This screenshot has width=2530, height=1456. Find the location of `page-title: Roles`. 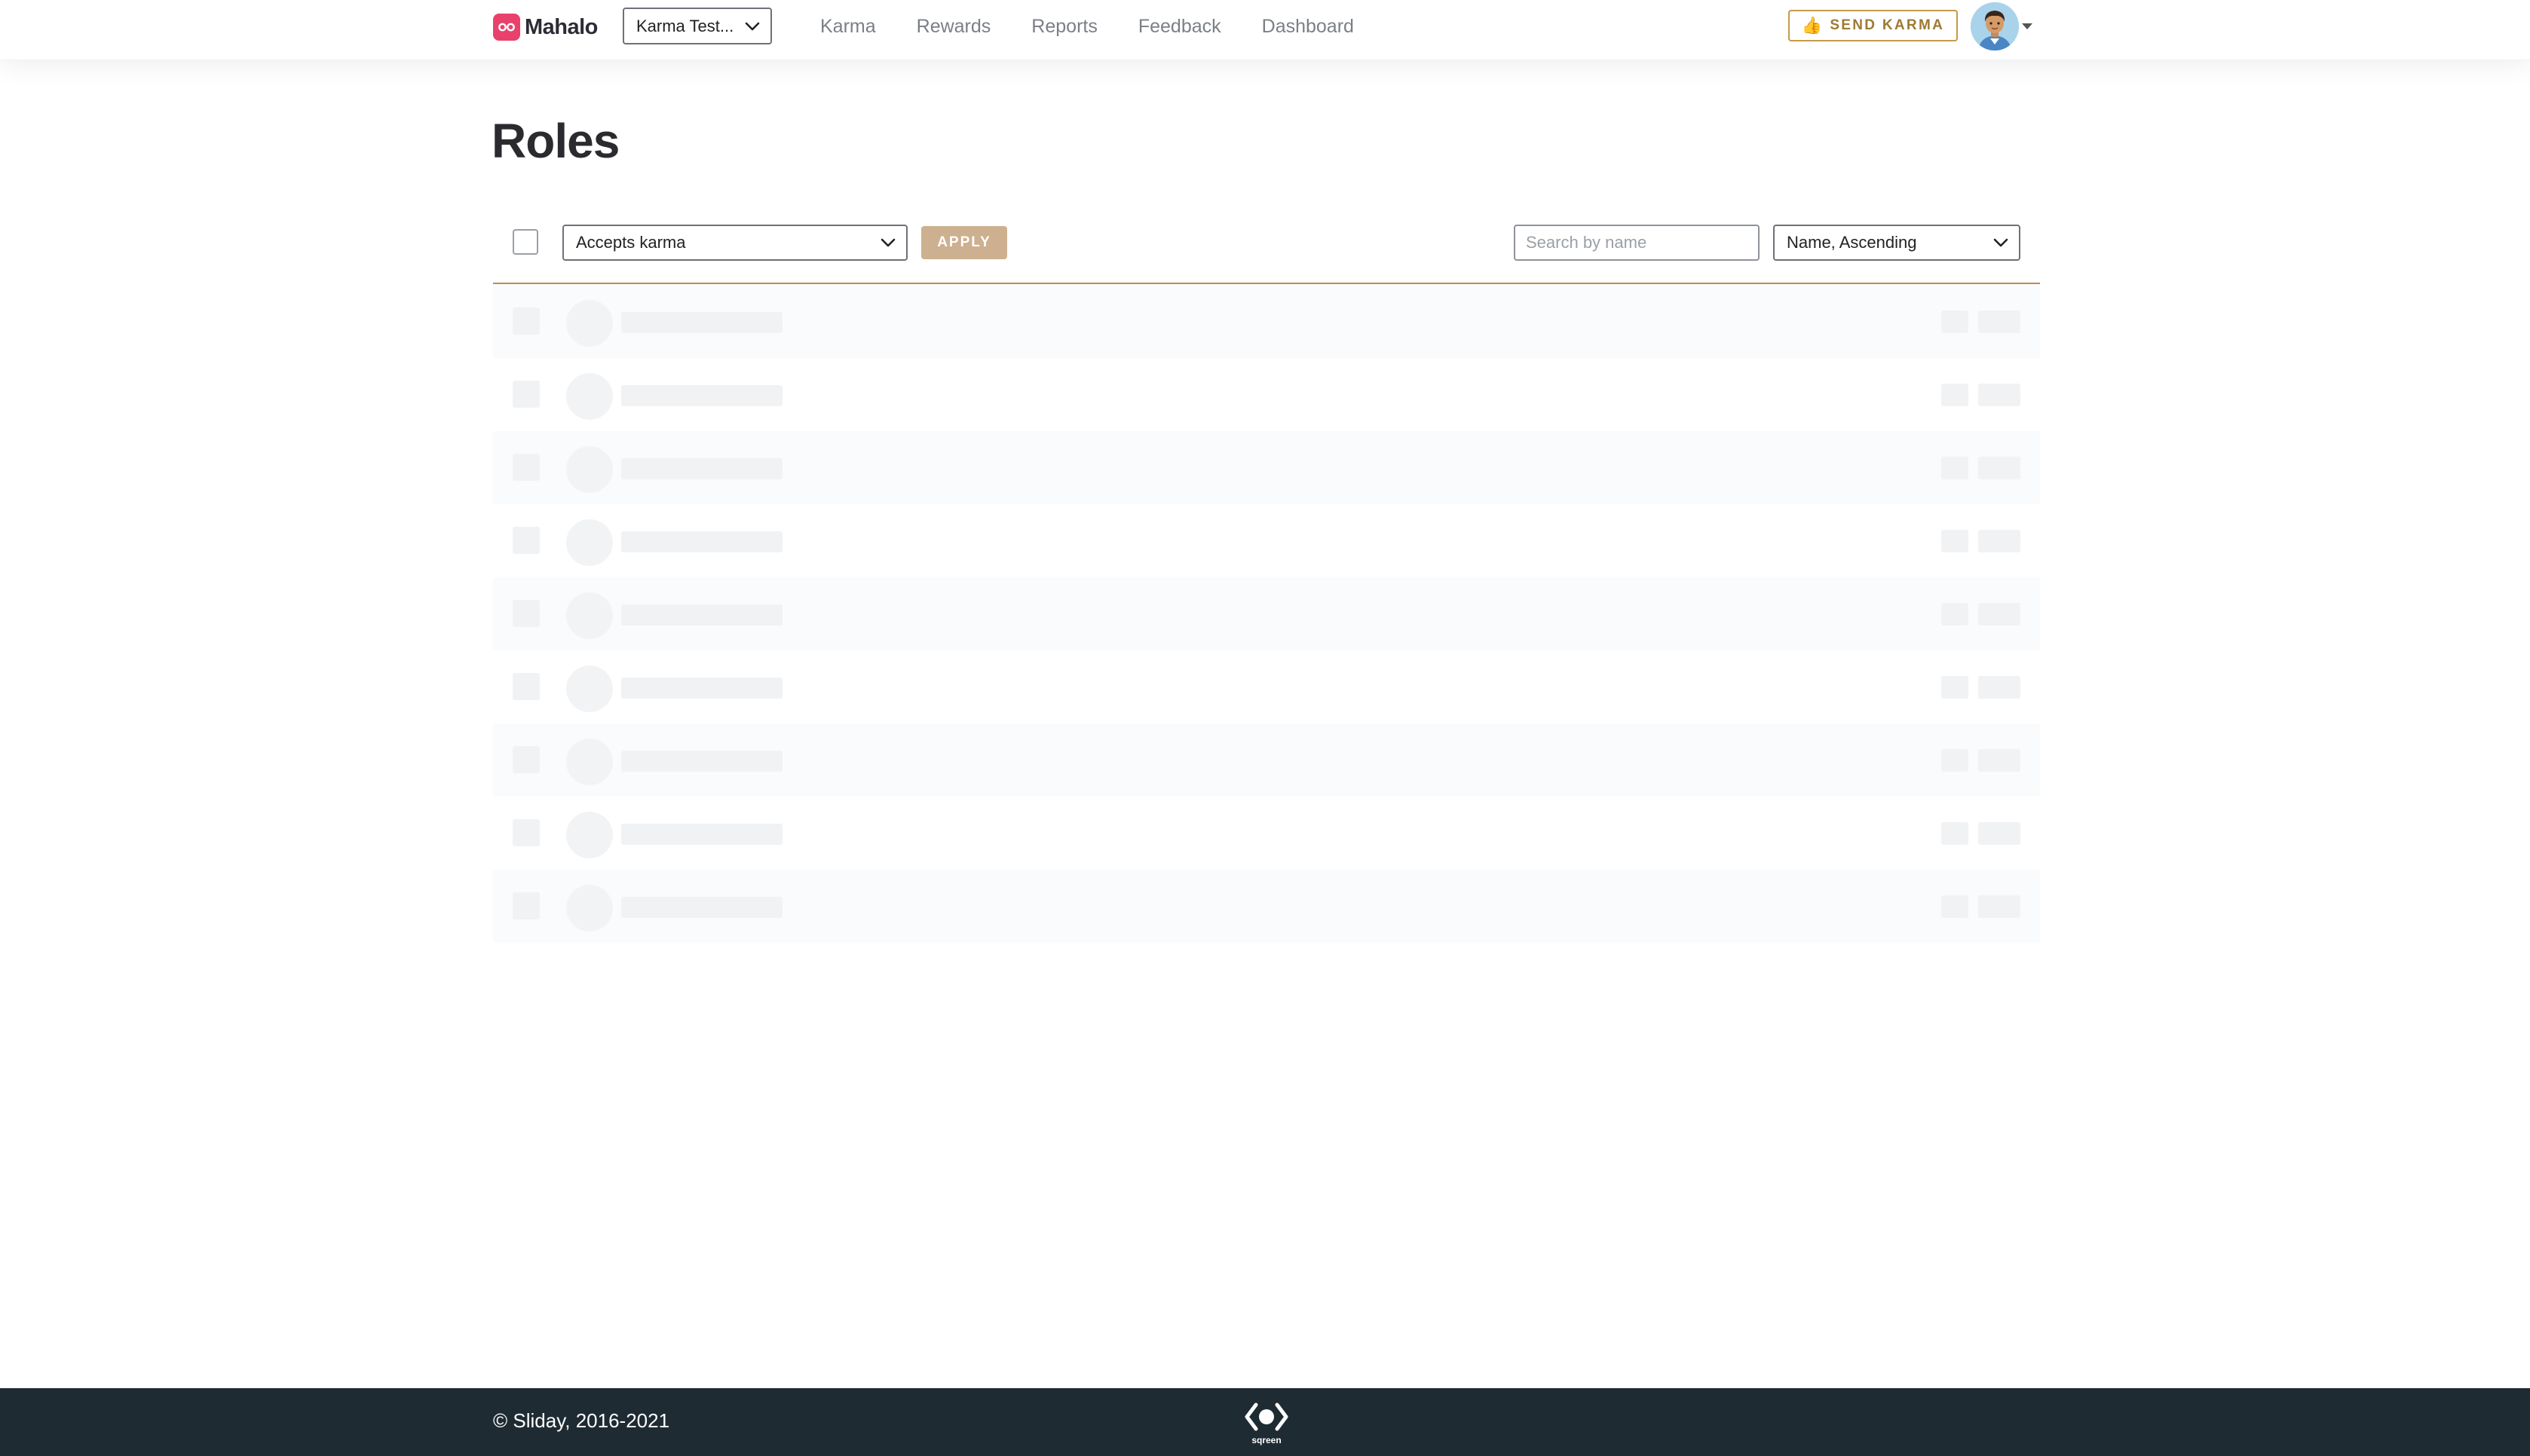

page-title: Roles is located at coordinates (556, 141).